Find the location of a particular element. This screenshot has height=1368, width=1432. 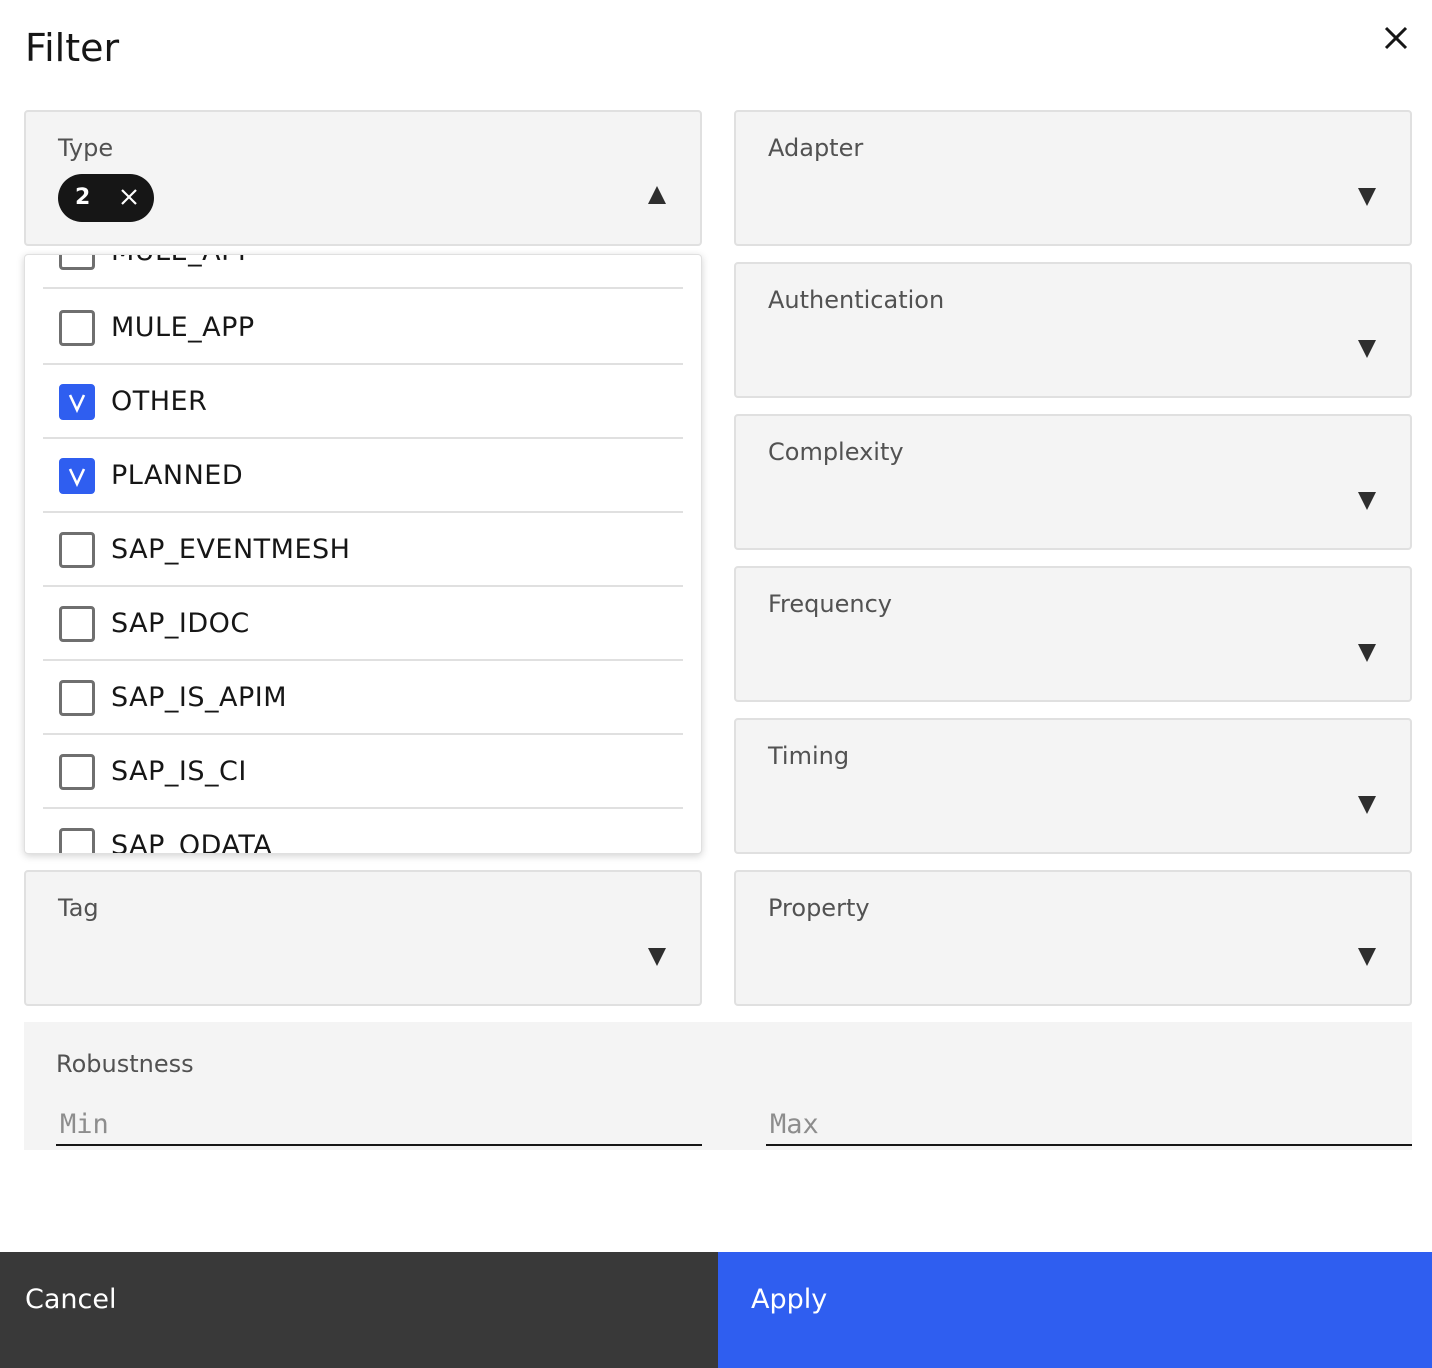

option-label: MULE_API is located at coordinates (178, 261).